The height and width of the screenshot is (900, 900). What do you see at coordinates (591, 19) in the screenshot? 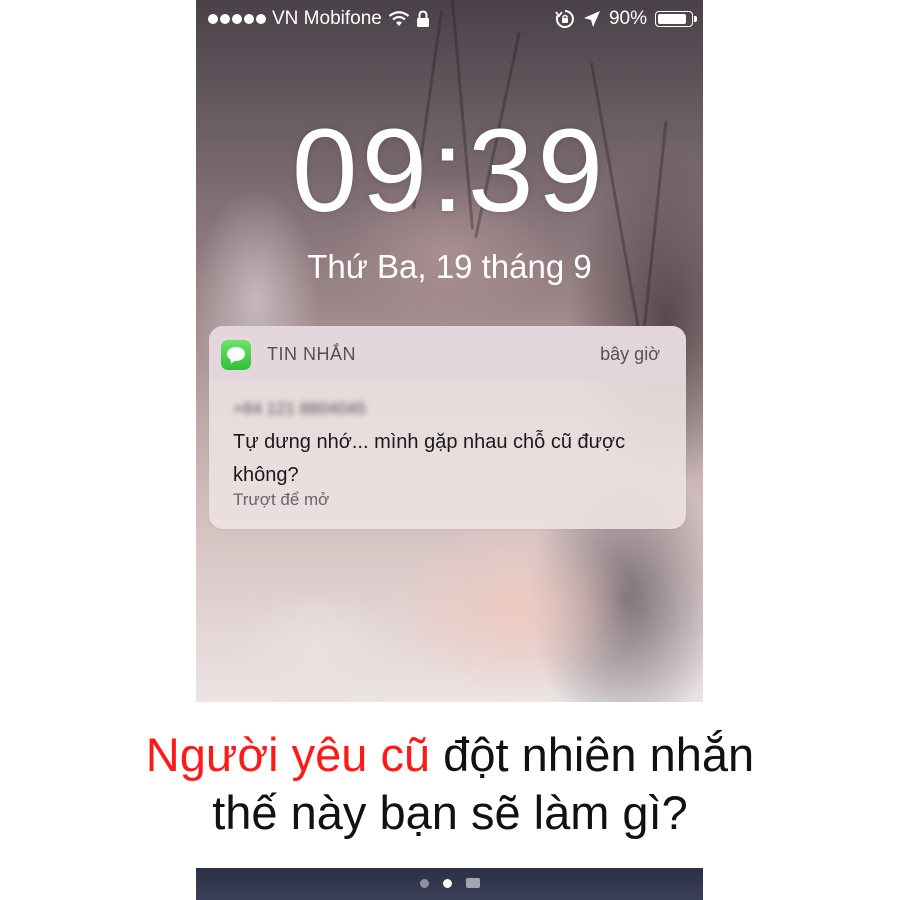
I see `location-arrow-icon` at bounding box center [591, 19].